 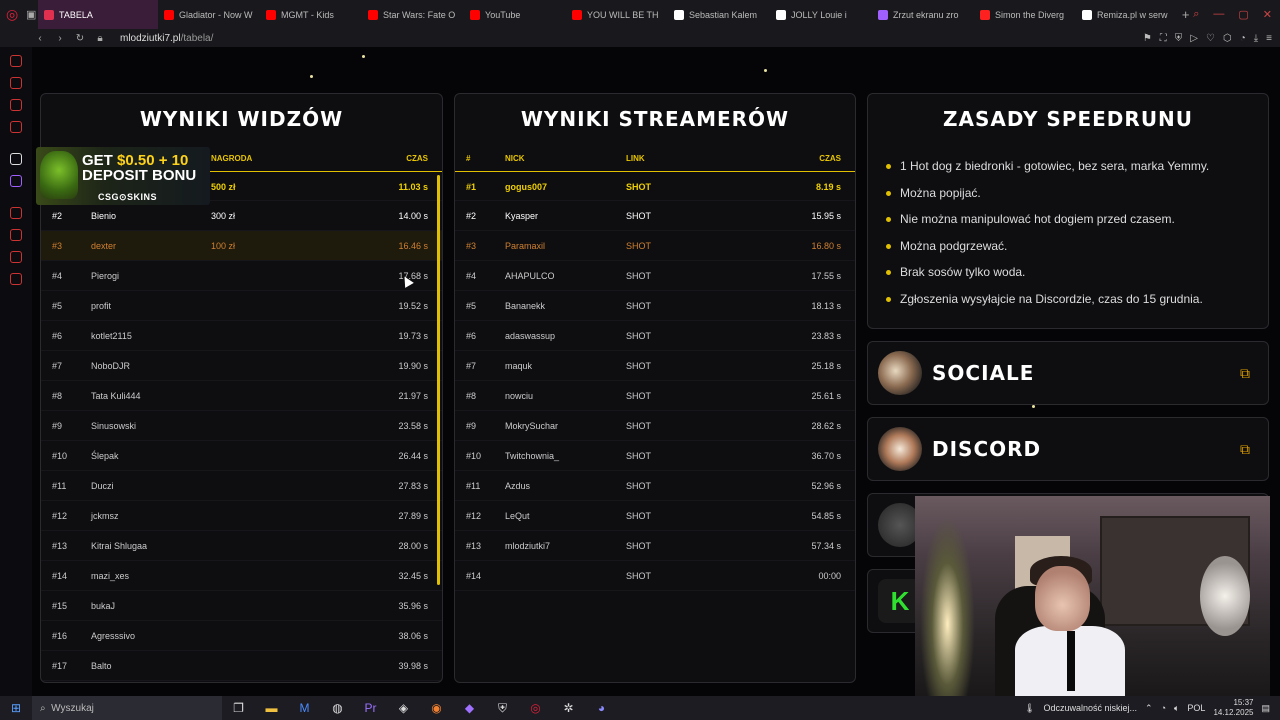 I want to click on viewers-scrollbar, so click(x=438, y=380).